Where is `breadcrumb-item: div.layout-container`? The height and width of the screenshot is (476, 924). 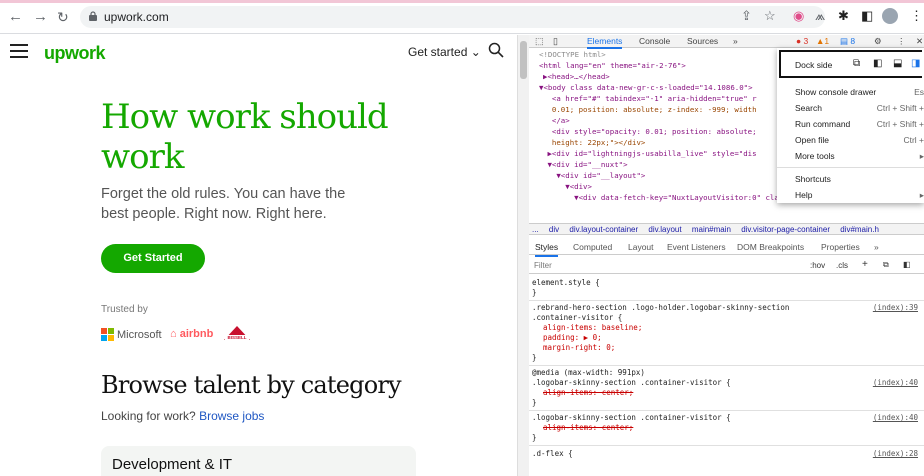 breadcrumb-item: div.layout-container is located at coordinates (603, 229).